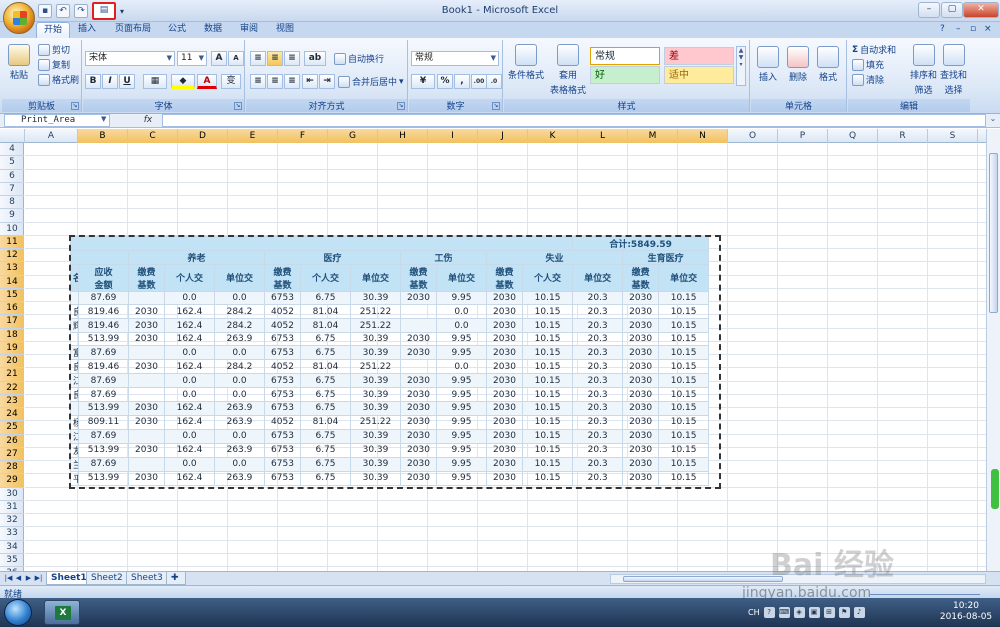 This screenshot has height=627, width=1000. Describe the element at coordinates (282, 326) in the screenshot. I see `value-cell: 4052` at that location.